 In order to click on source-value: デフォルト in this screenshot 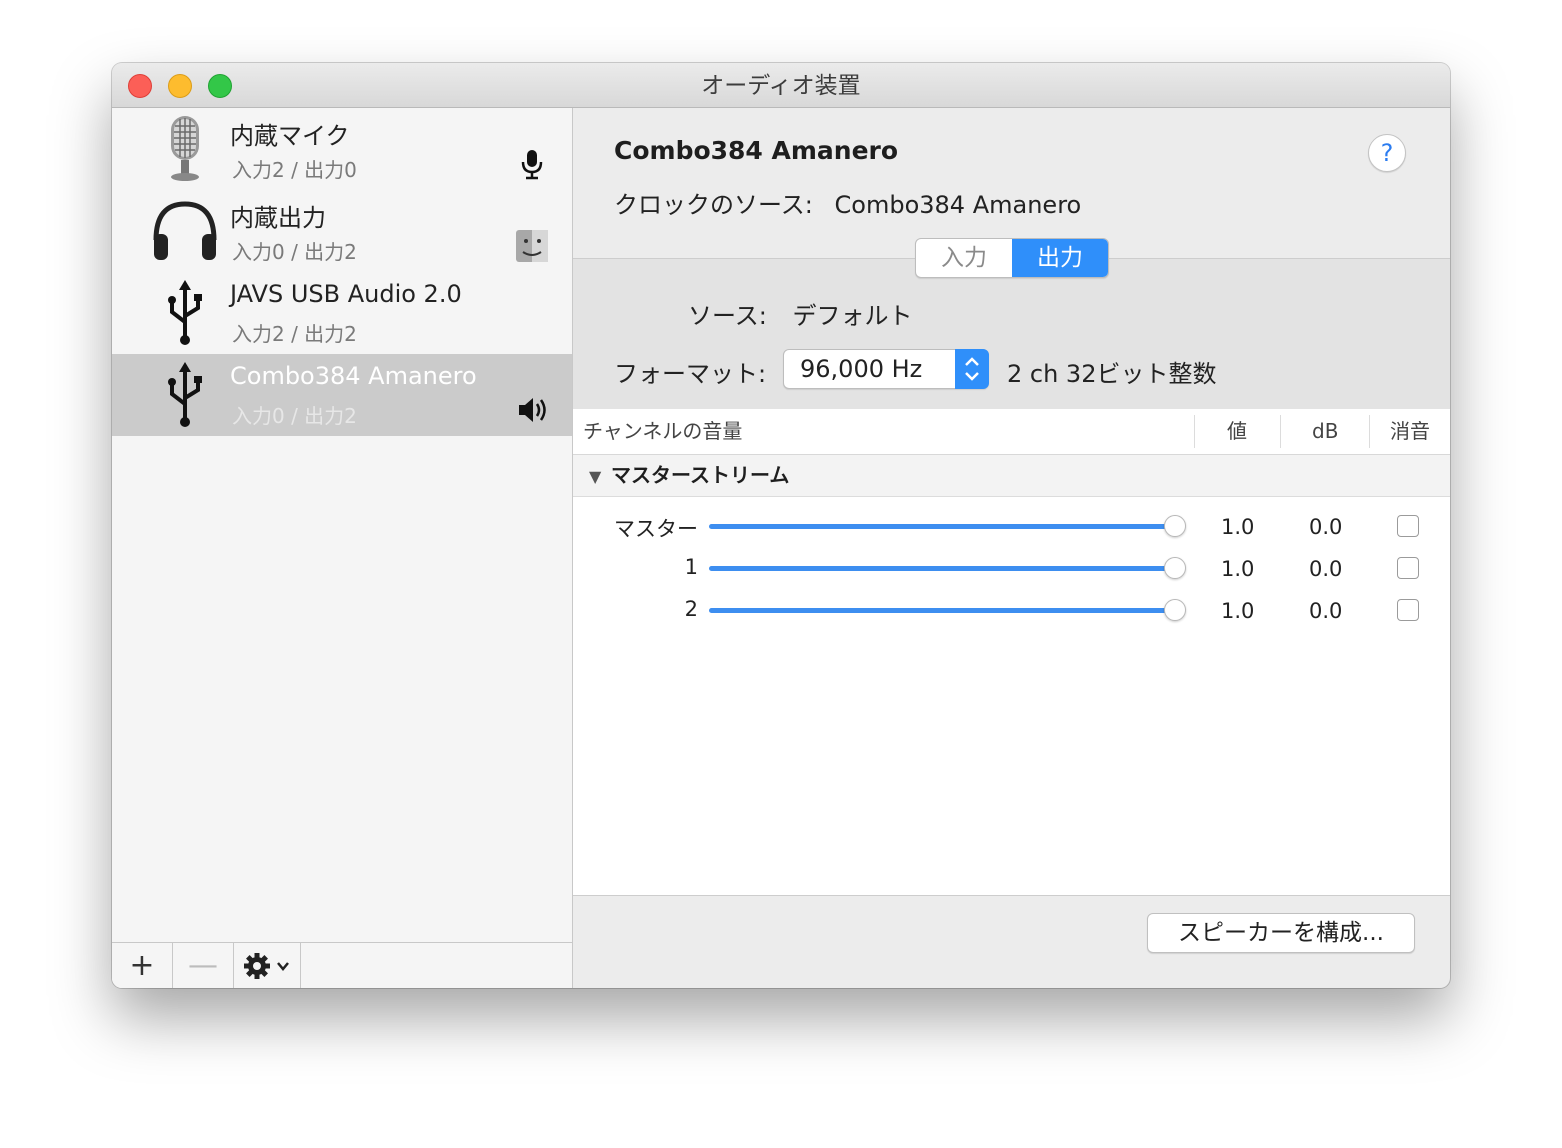, I will do `click(852, 316)`.